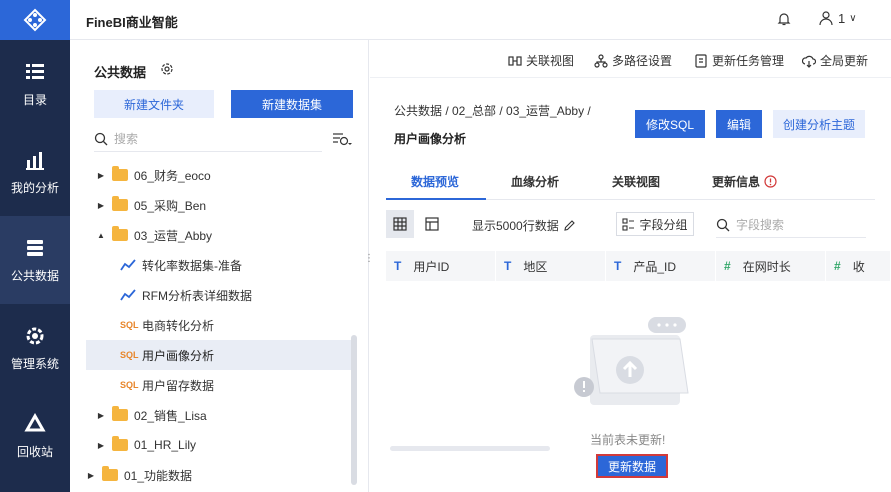 The width and height of the screenshot is (891, 492). What do you see at coordinates (219, 415) in the screenshot?
I see `tree-item: ▶ 02_销售_Lisa` at bounding box center [219, 415].